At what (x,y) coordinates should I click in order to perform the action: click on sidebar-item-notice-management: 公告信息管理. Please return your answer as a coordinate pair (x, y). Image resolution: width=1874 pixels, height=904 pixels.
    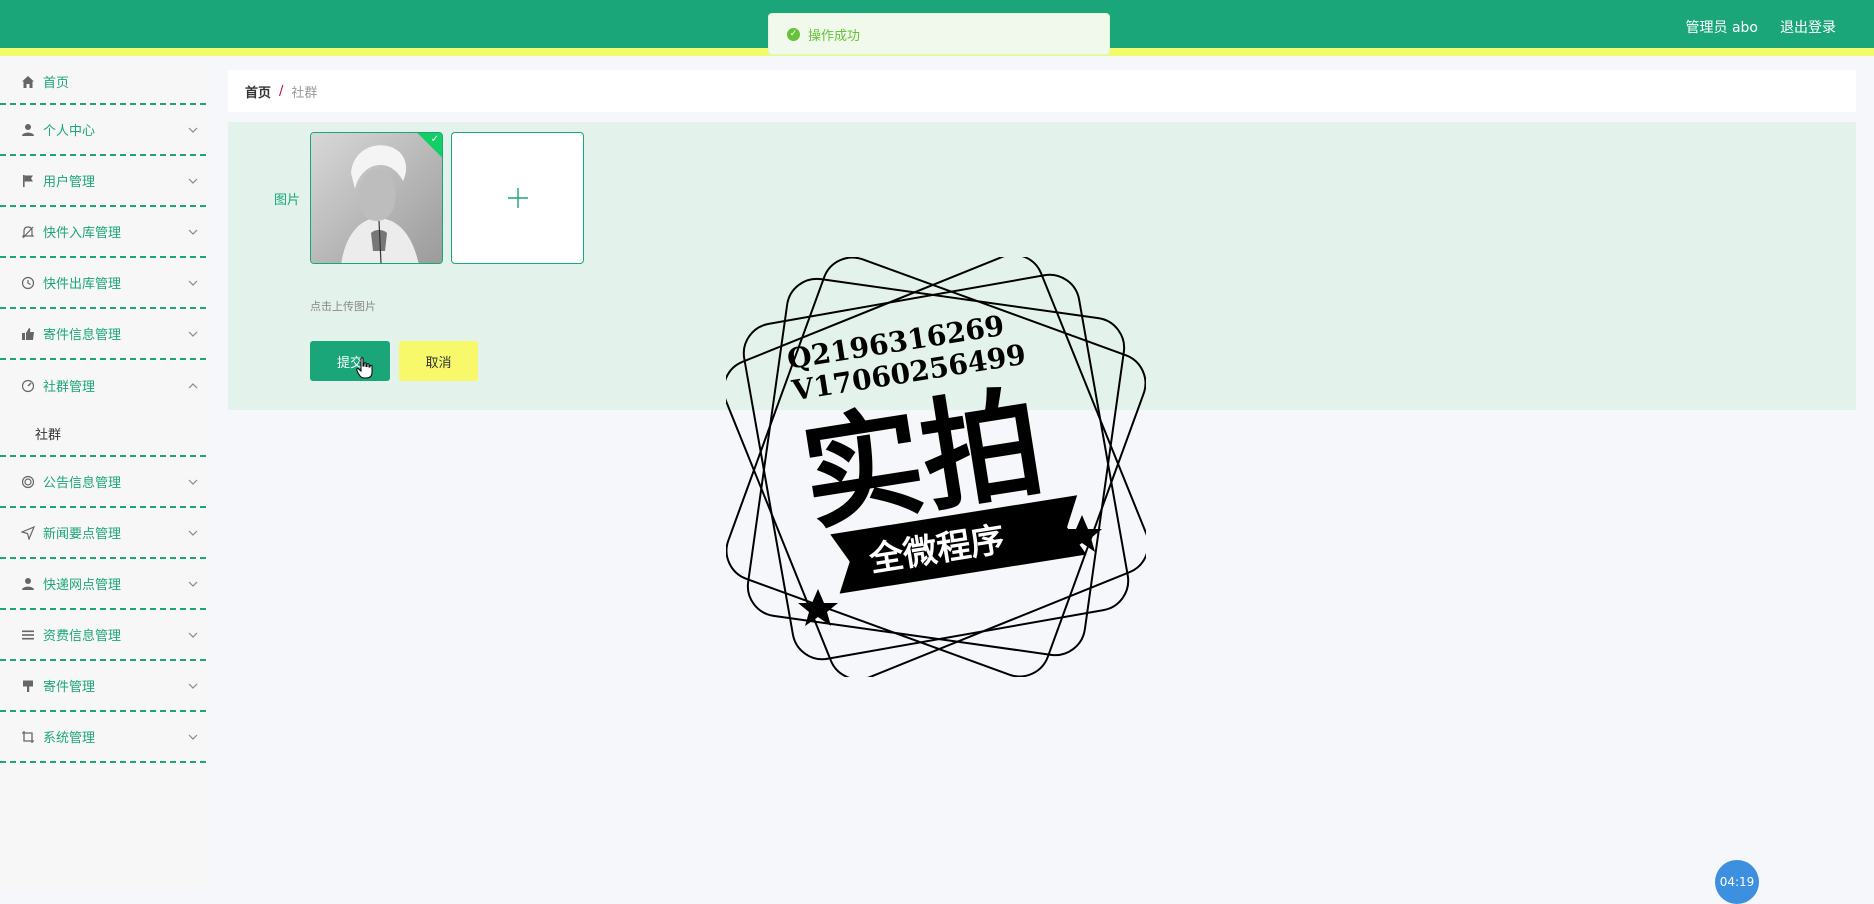
    Looking at the image, I should click on (103, 482).